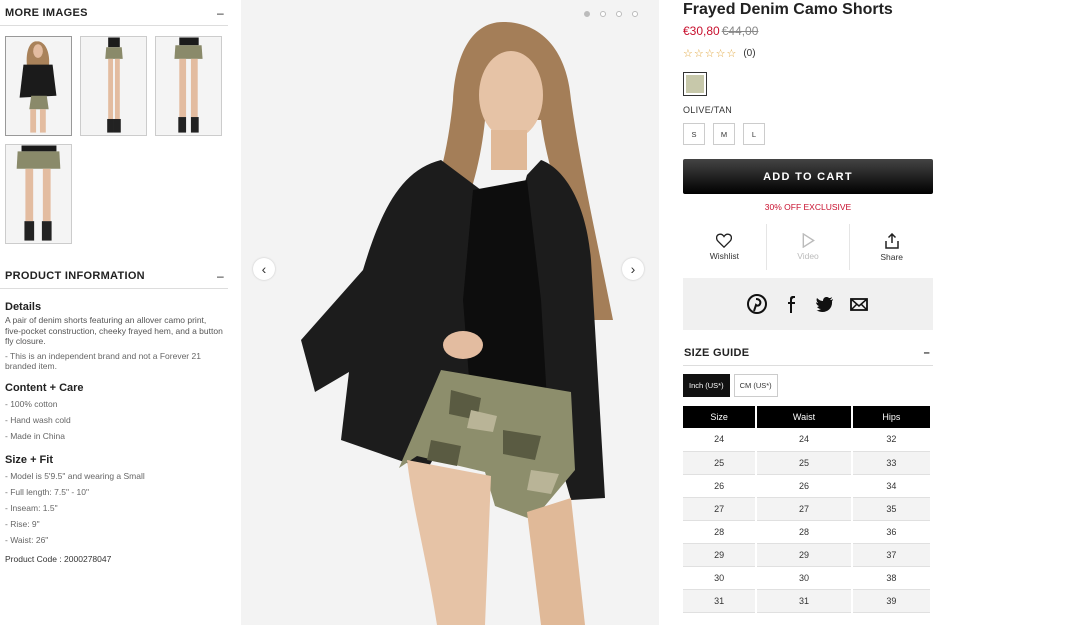 This screenshot has width=1085, height=625. What do you see at coordinates (809, 385) in the screenshot?
I see `unit-tabs: Inch (US*) CM (US*)` at bounding box center [809, 385].